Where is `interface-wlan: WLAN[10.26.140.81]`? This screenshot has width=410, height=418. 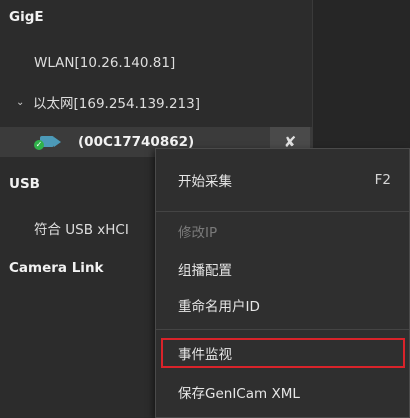
interface-wlan: WLAN[10.26.140.81] is located at coordinates (156, 63).